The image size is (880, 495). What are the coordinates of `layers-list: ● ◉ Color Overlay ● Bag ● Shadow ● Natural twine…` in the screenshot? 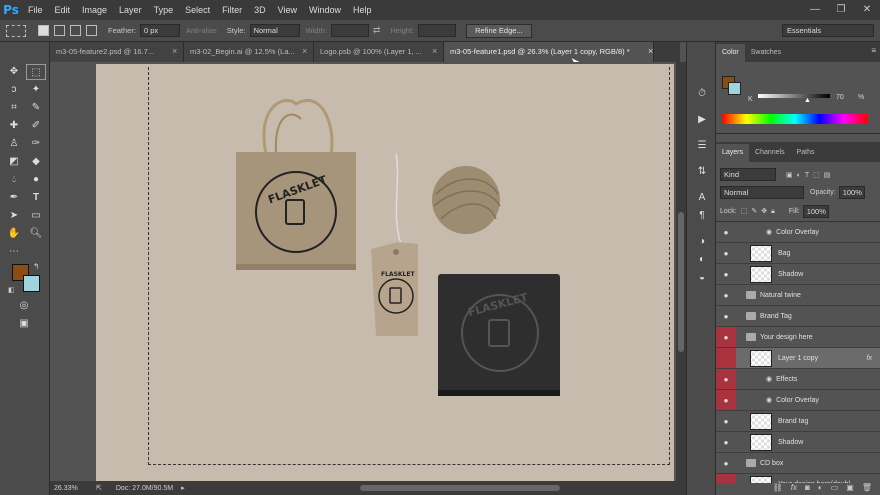 It's located at (798, 353).